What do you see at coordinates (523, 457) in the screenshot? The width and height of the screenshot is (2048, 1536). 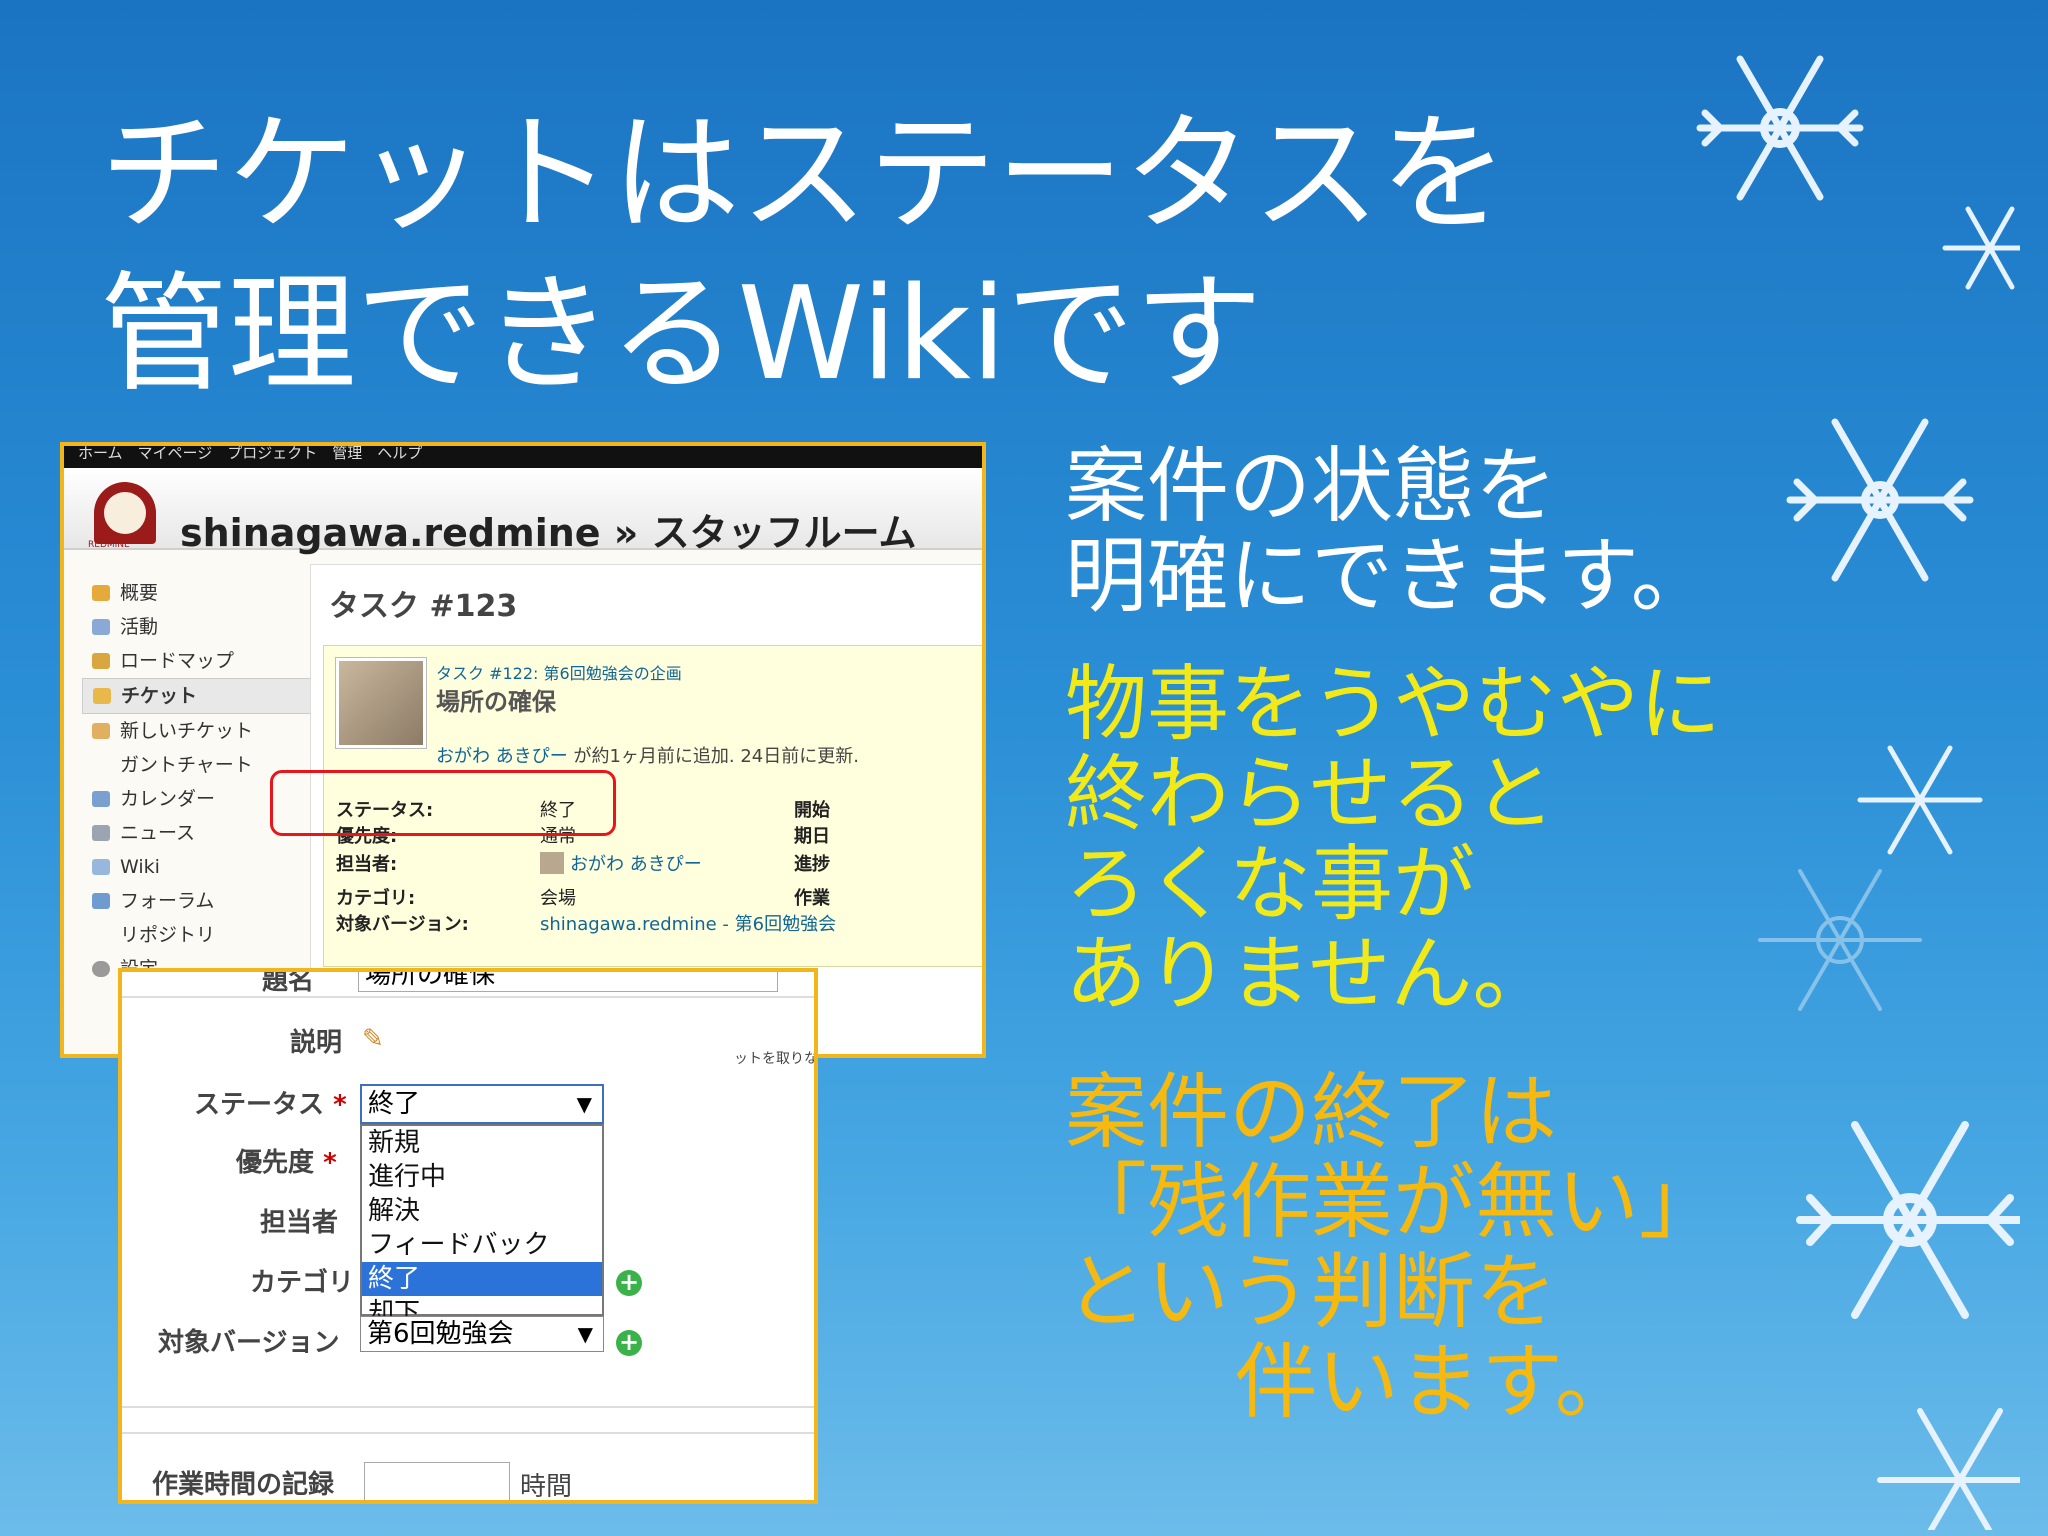 I see `top-menu: ホーム マイページ プロジェクト 管理 ヘルプ` at bounding box center [523, 457].